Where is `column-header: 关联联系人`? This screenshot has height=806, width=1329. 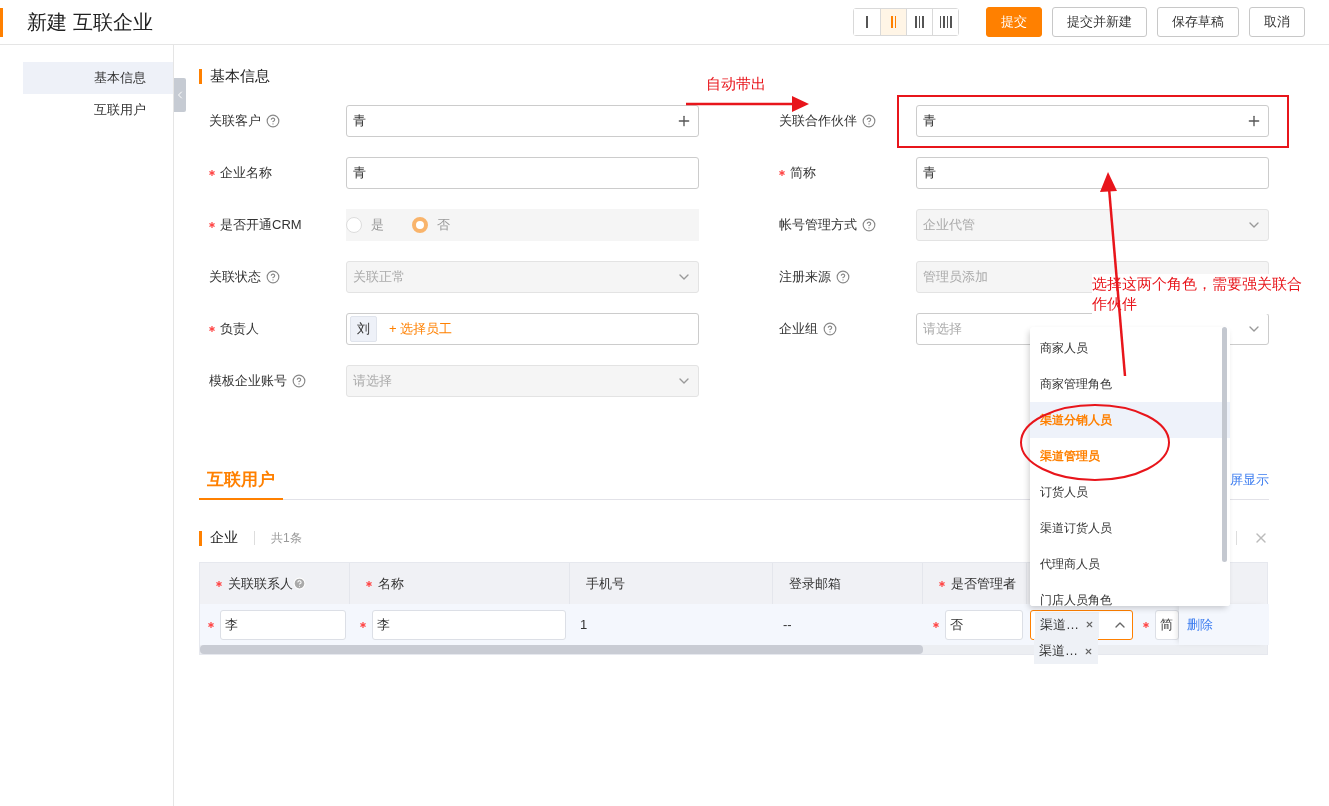
column-header: 关联联系人 is located at coordinates (260, 583).